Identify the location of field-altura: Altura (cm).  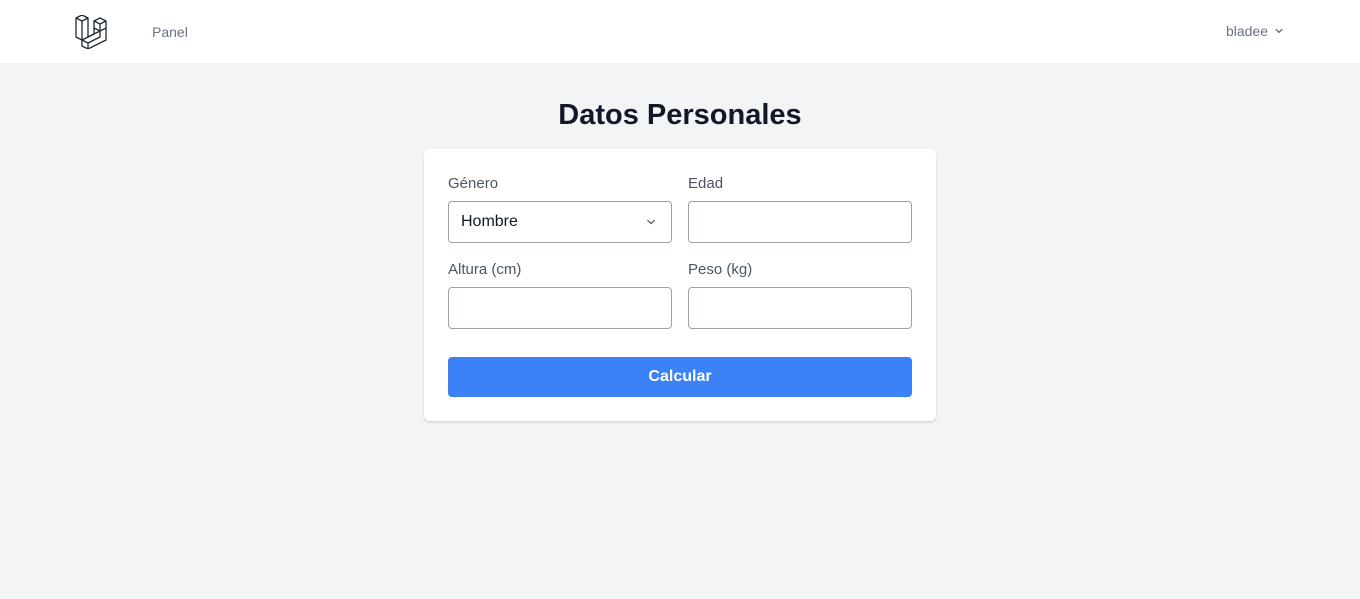
(560, 295).